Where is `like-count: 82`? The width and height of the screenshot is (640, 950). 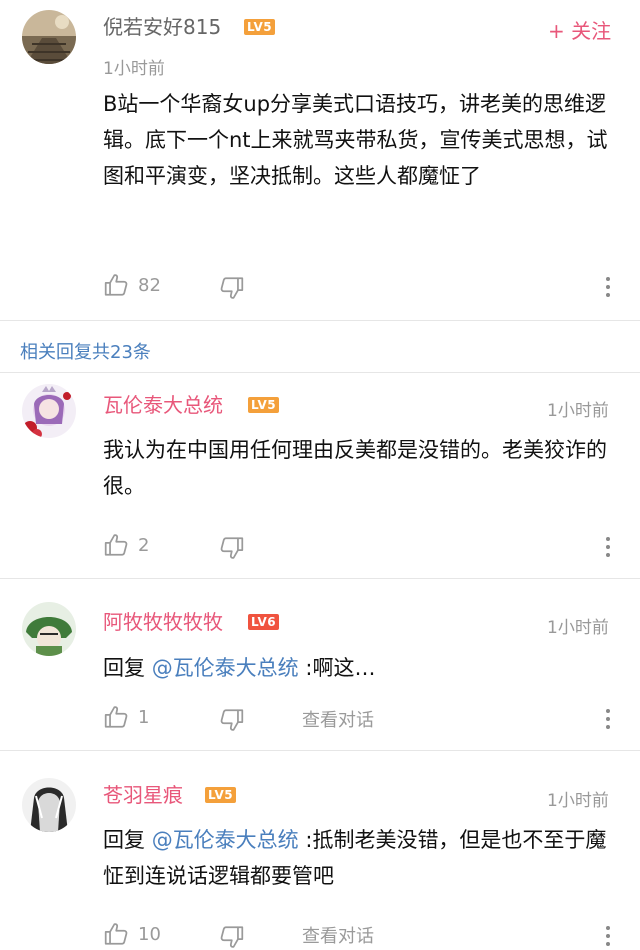
like-count: 82 is located at coordinates (149, 285).